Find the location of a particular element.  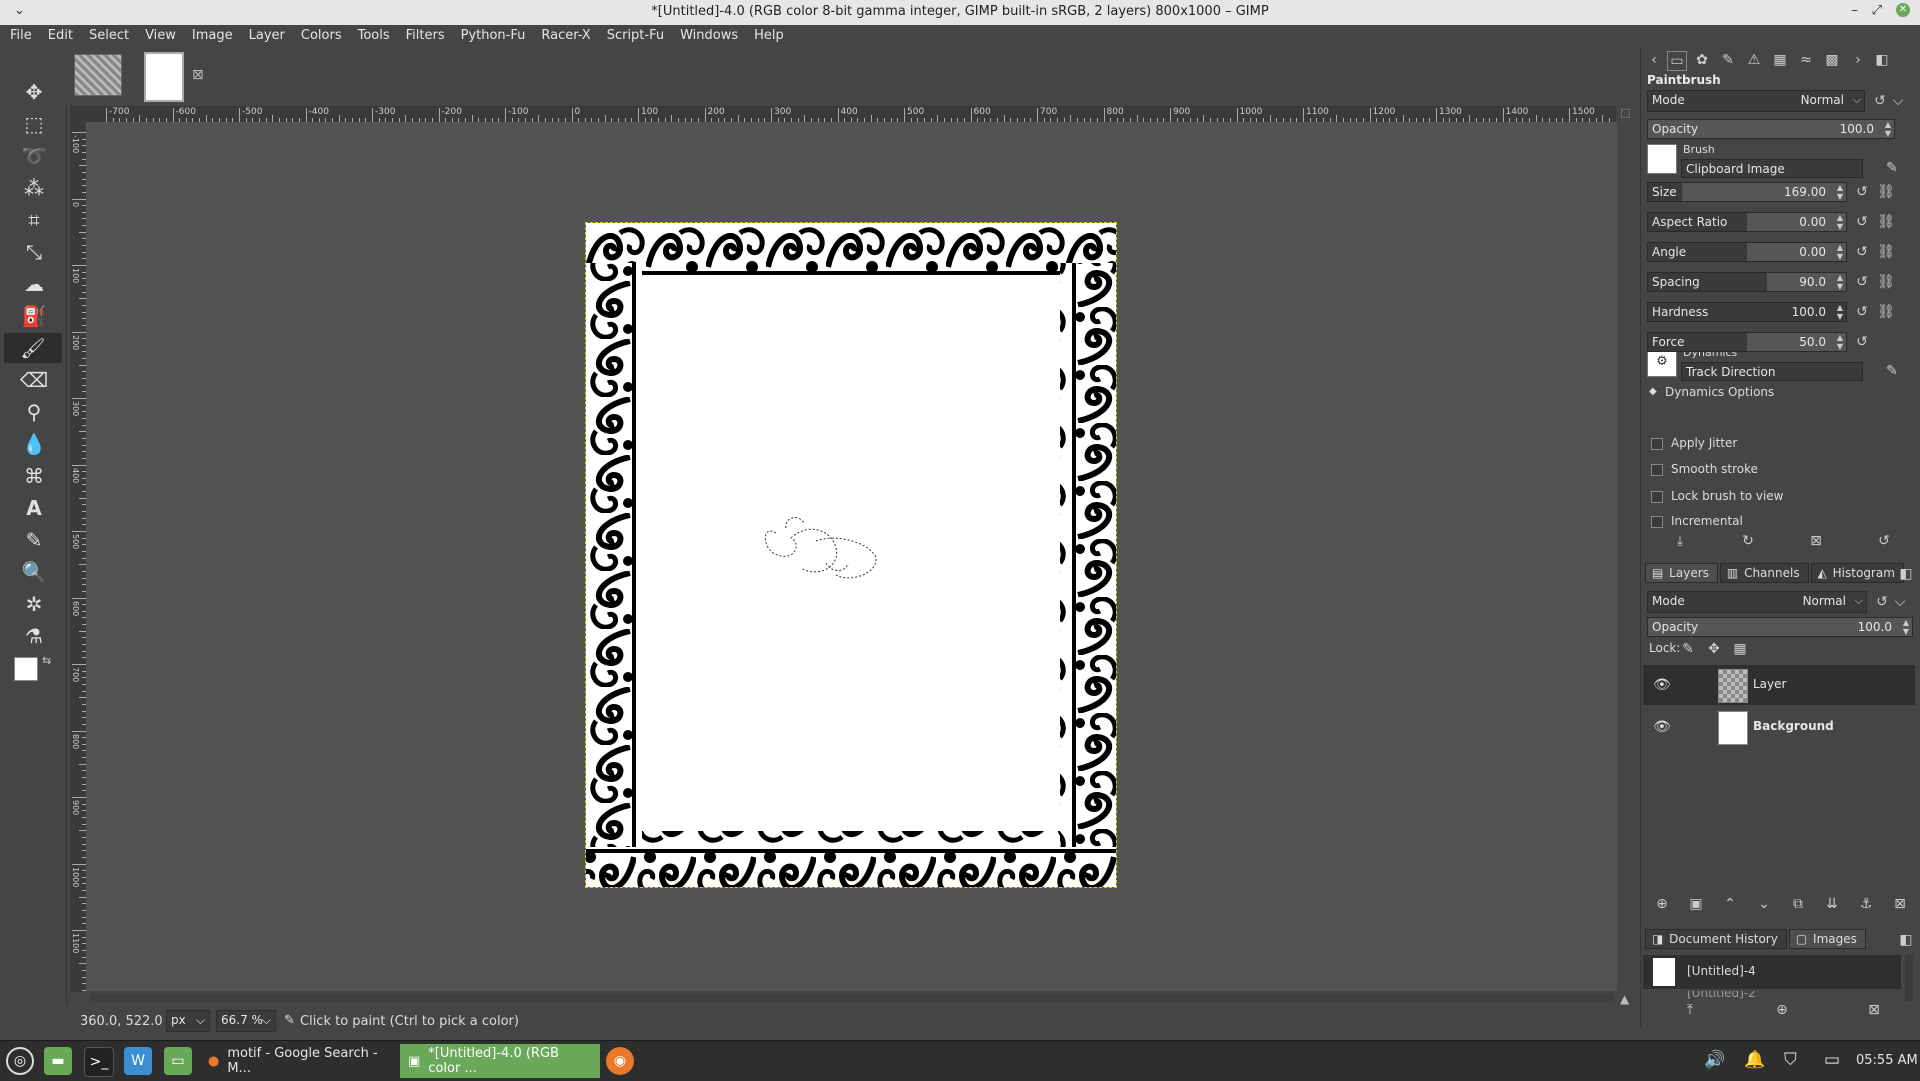

maximize-icon: ⤢ is located at coordinates (1877, 10).